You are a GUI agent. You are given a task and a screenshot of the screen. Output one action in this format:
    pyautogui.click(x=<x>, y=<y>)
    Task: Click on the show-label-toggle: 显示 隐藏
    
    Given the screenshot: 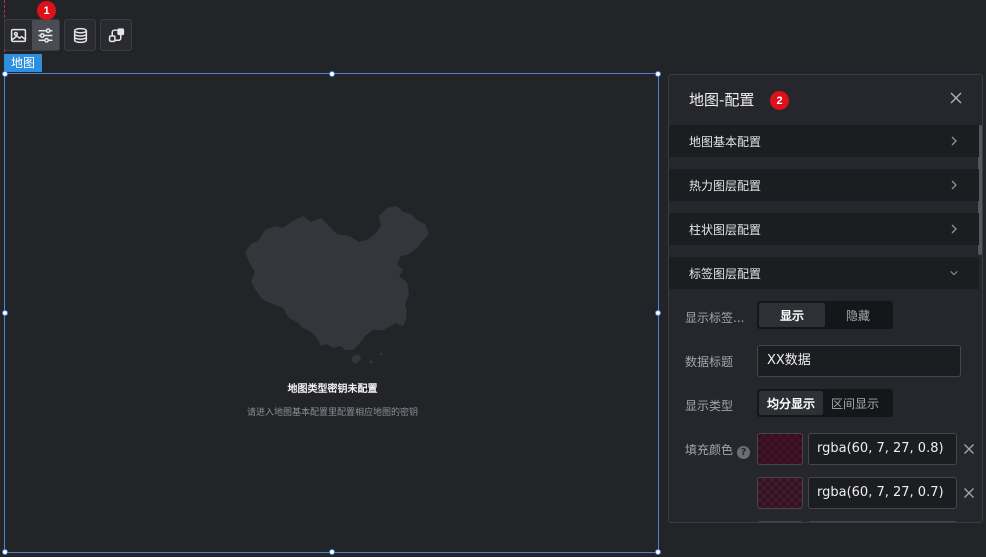 What is the action you would take?
    pyautogui.click(x=825, y=315)
    